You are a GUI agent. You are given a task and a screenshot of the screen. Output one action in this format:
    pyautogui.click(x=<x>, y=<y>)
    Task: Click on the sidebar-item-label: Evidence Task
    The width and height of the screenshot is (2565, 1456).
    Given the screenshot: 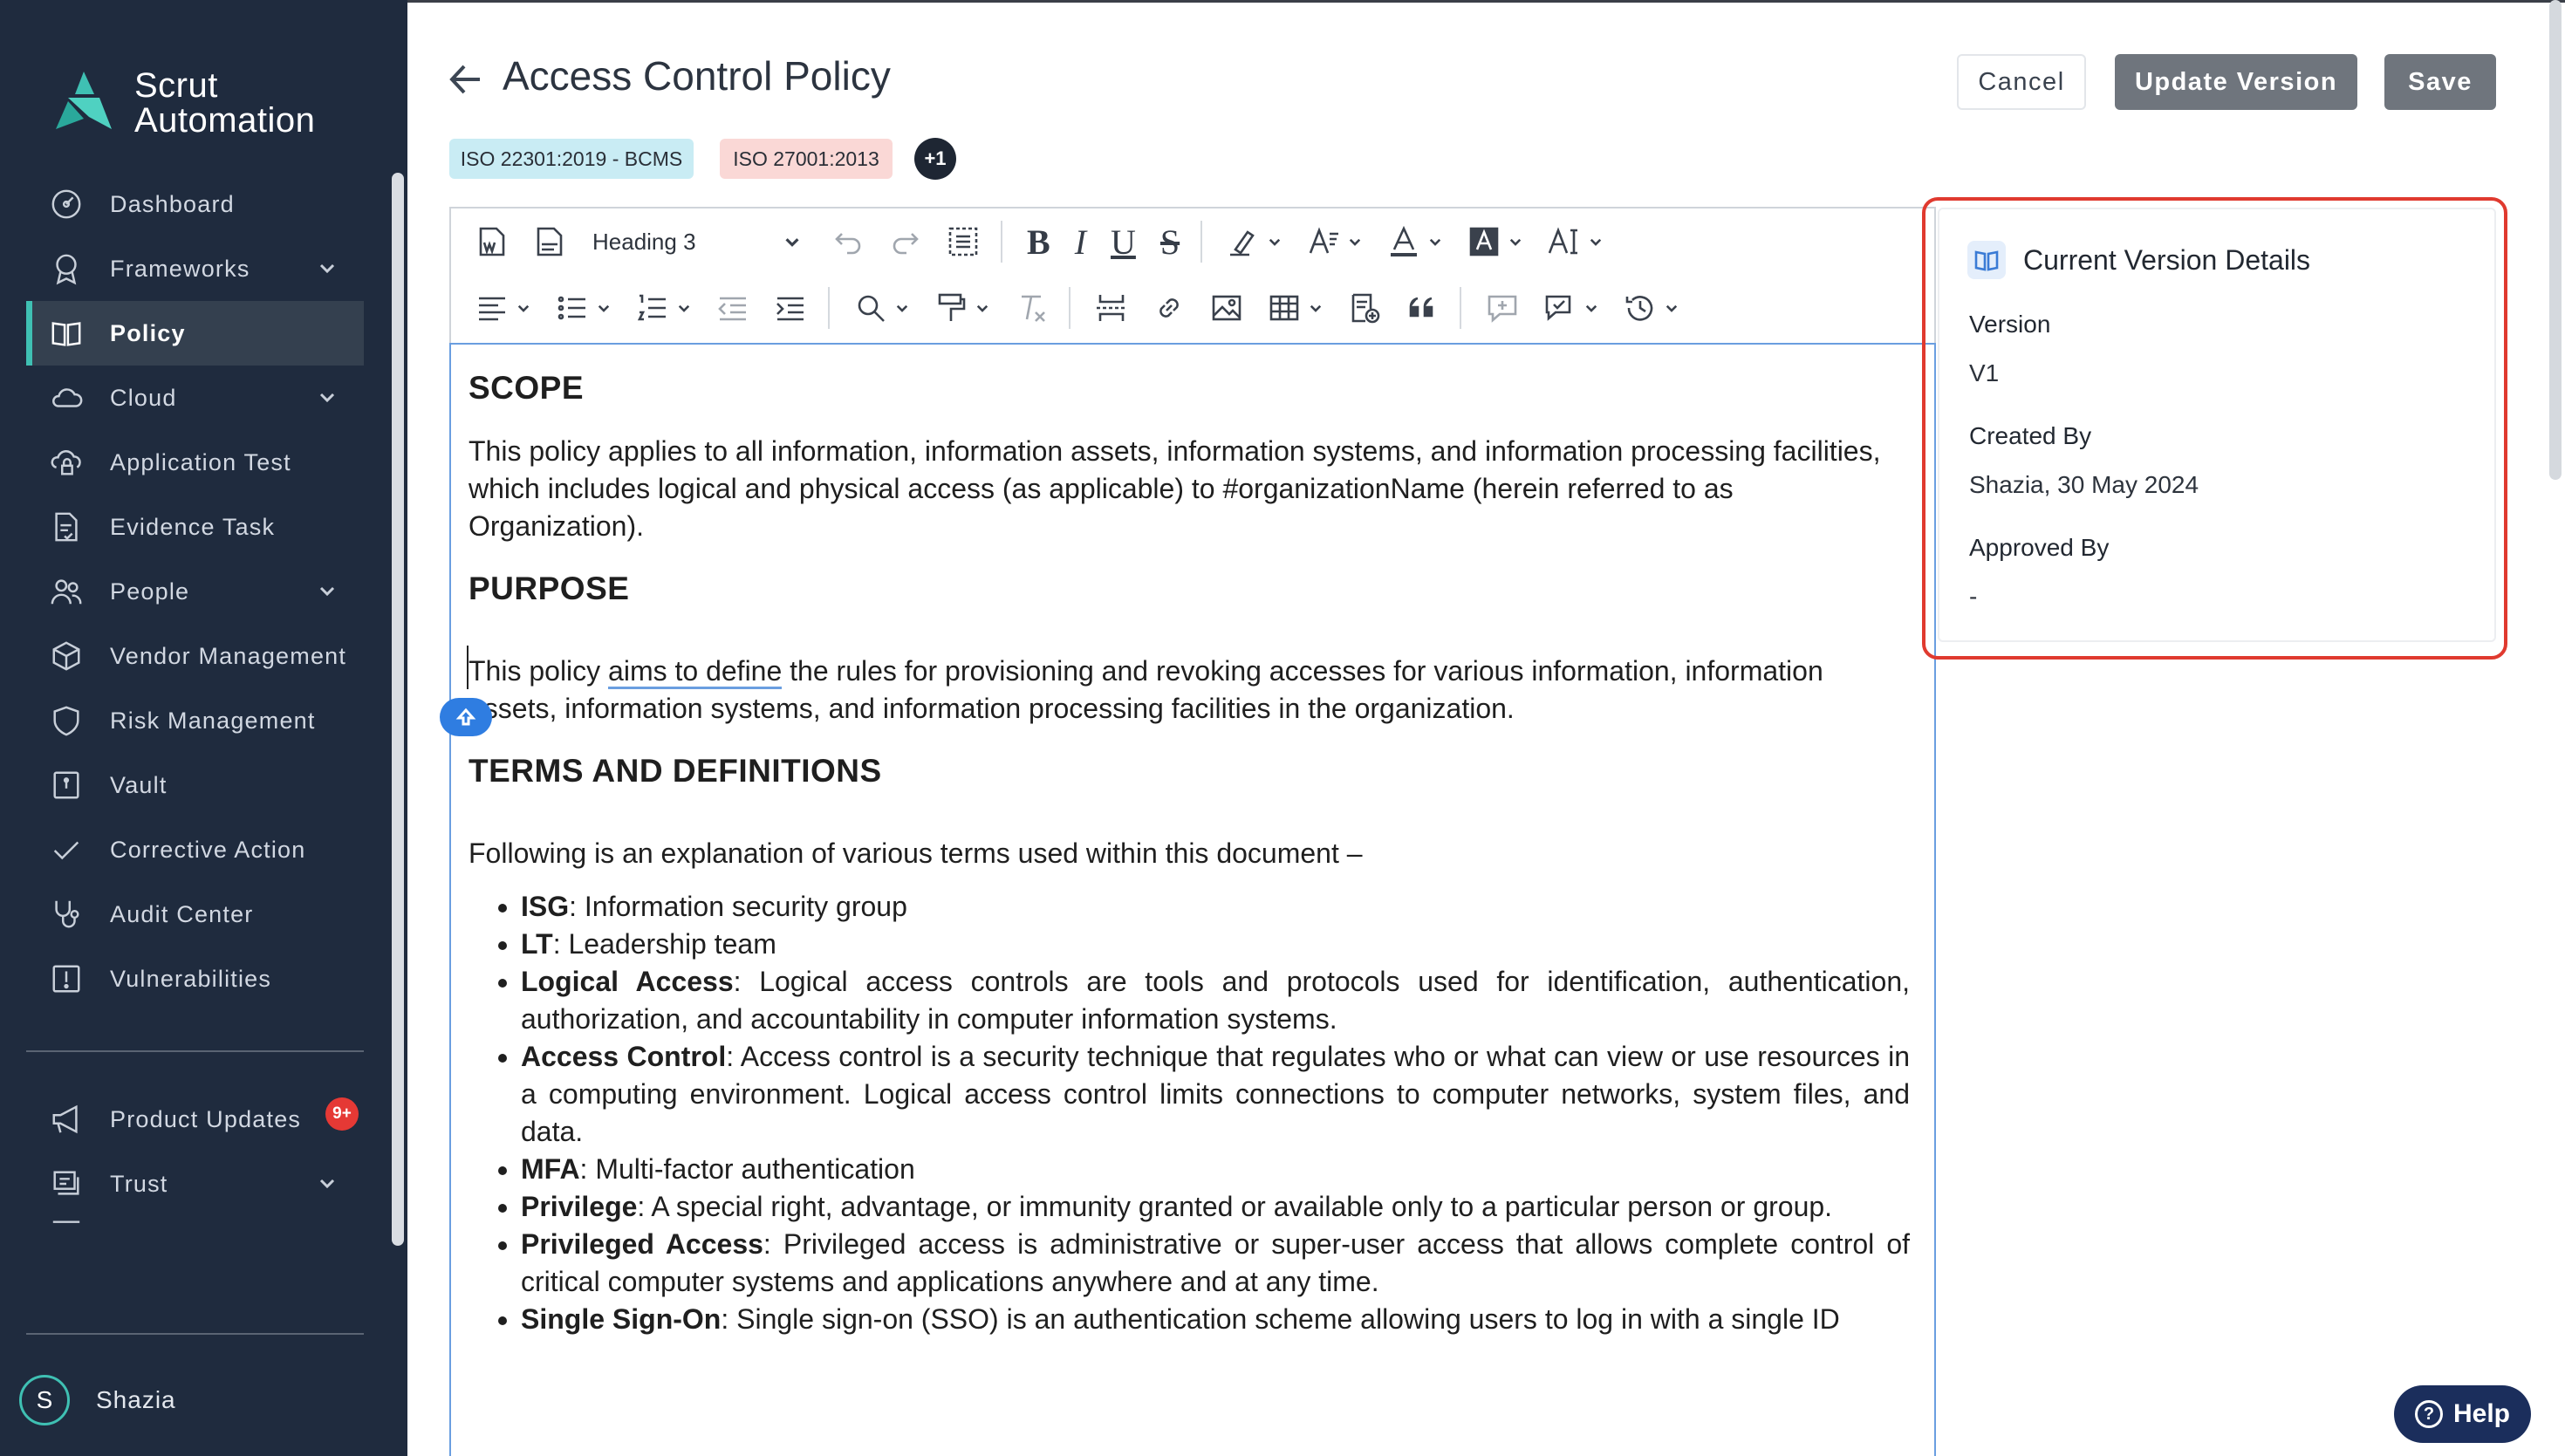 What is the action you would take?
    pyautogui.click(x=193, y=526)
    